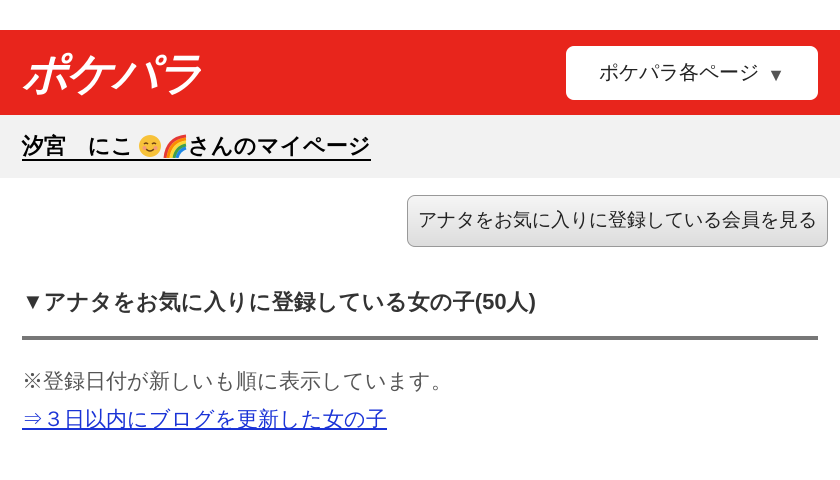  I want to click on section-heading: ▼アナタをお気に入りに登録している女の子(50人), so click(279, 302).